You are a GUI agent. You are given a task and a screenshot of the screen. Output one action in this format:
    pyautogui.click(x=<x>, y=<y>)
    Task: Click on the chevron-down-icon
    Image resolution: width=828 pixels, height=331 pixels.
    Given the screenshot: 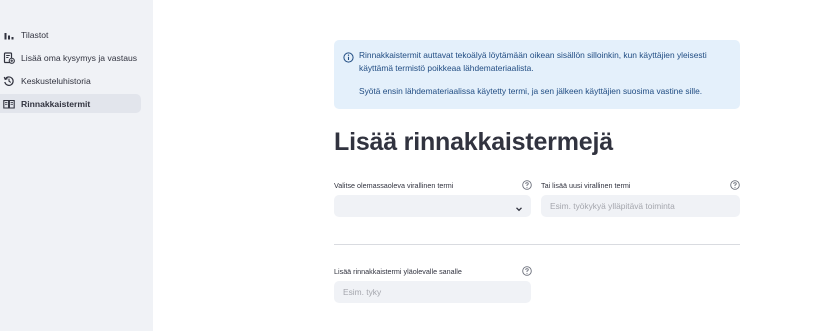 What is the action you would take?
    pyautogui.click(x=519, y=206)
    